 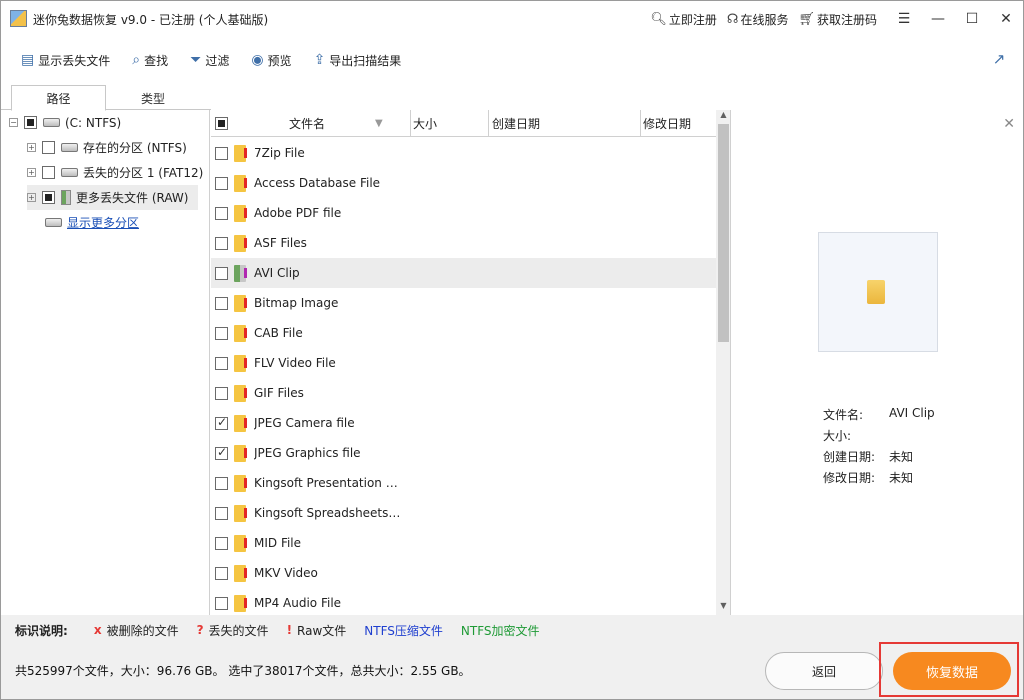 What do you see at coordinates (463, 573) in the screenshot?
I see `table-row: MKV Video` at bounding box center [463, 573].